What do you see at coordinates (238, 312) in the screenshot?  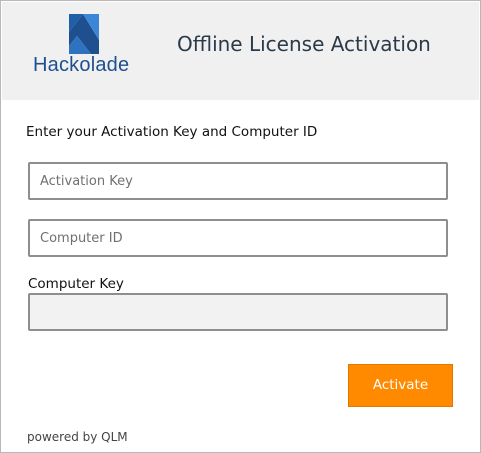 I see `computer-key-field` at bounding box center [238, 312].